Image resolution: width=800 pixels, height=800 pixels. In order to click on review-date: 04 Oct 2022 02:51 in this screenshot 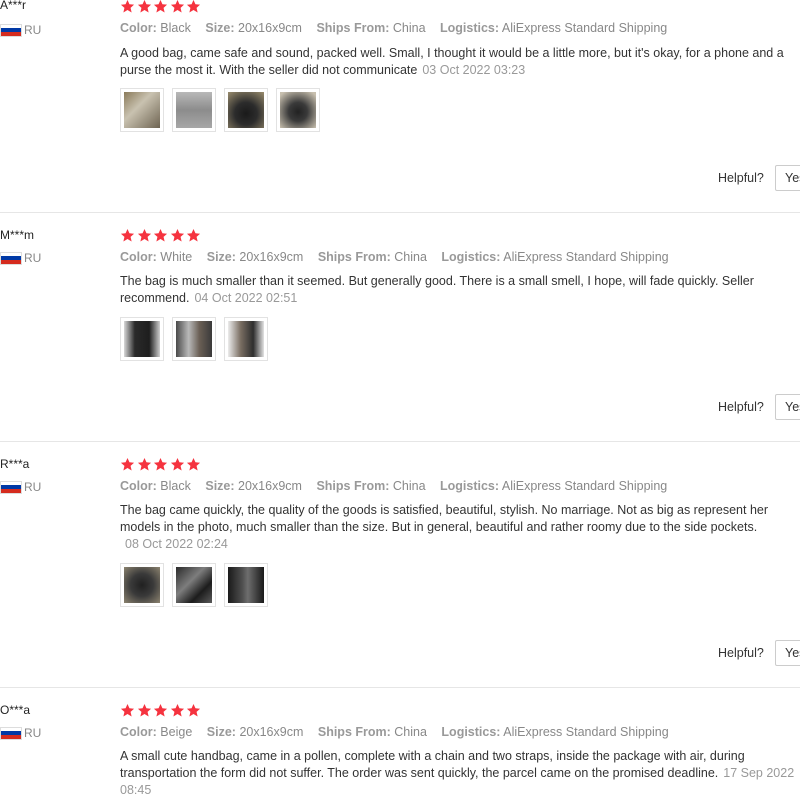, I will do `click(246, 298)`.